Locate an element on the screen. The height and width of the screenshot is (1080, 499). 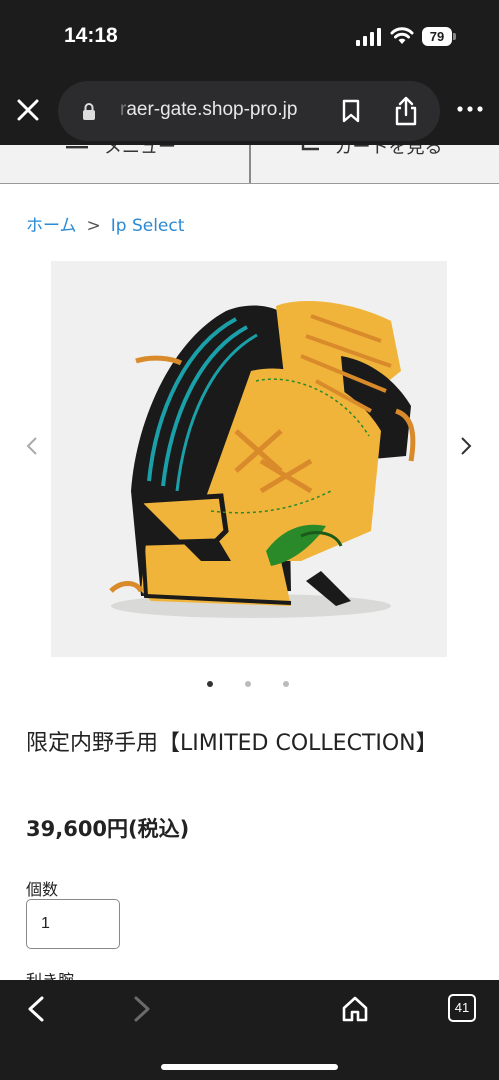
tabs-button: 41 is located at coordinates (462, 1008).